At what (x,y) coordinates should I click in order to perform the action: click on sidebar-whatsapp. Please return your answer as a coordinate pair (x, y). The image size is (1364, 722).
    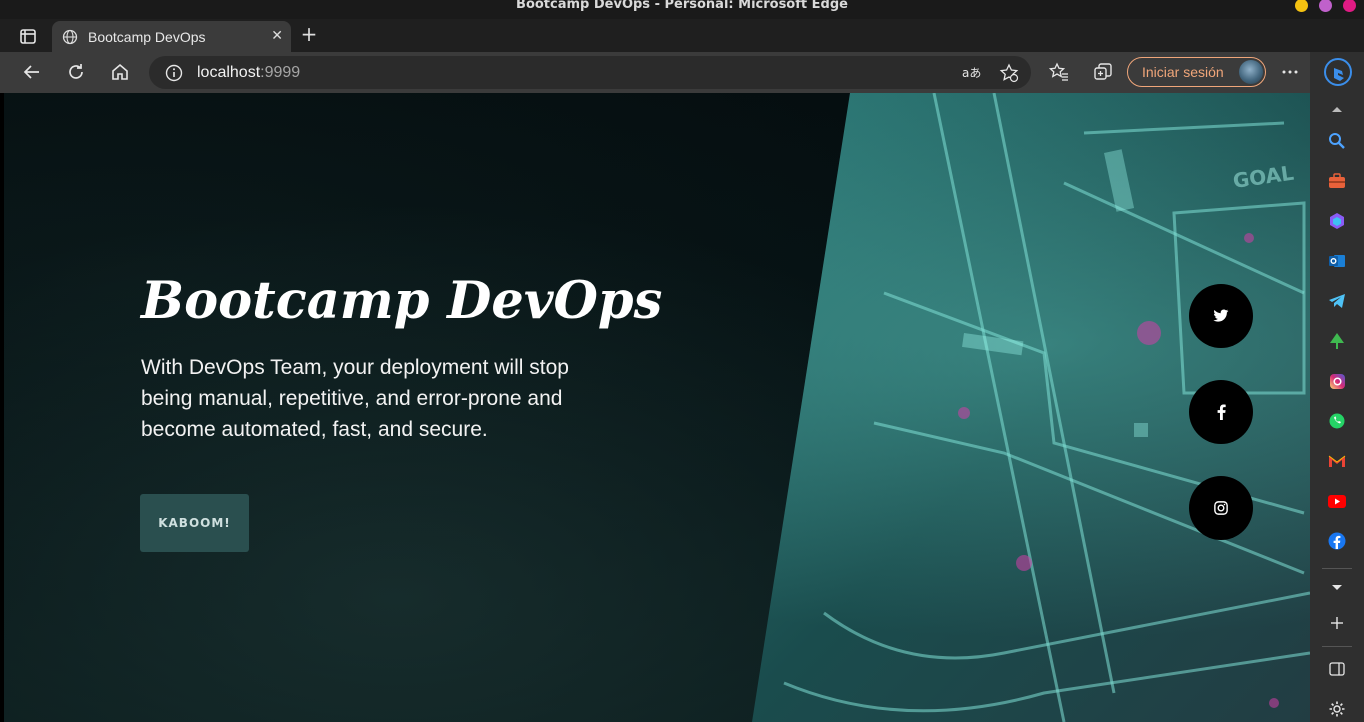
    Looking at the image, I should click on (1337, 421).